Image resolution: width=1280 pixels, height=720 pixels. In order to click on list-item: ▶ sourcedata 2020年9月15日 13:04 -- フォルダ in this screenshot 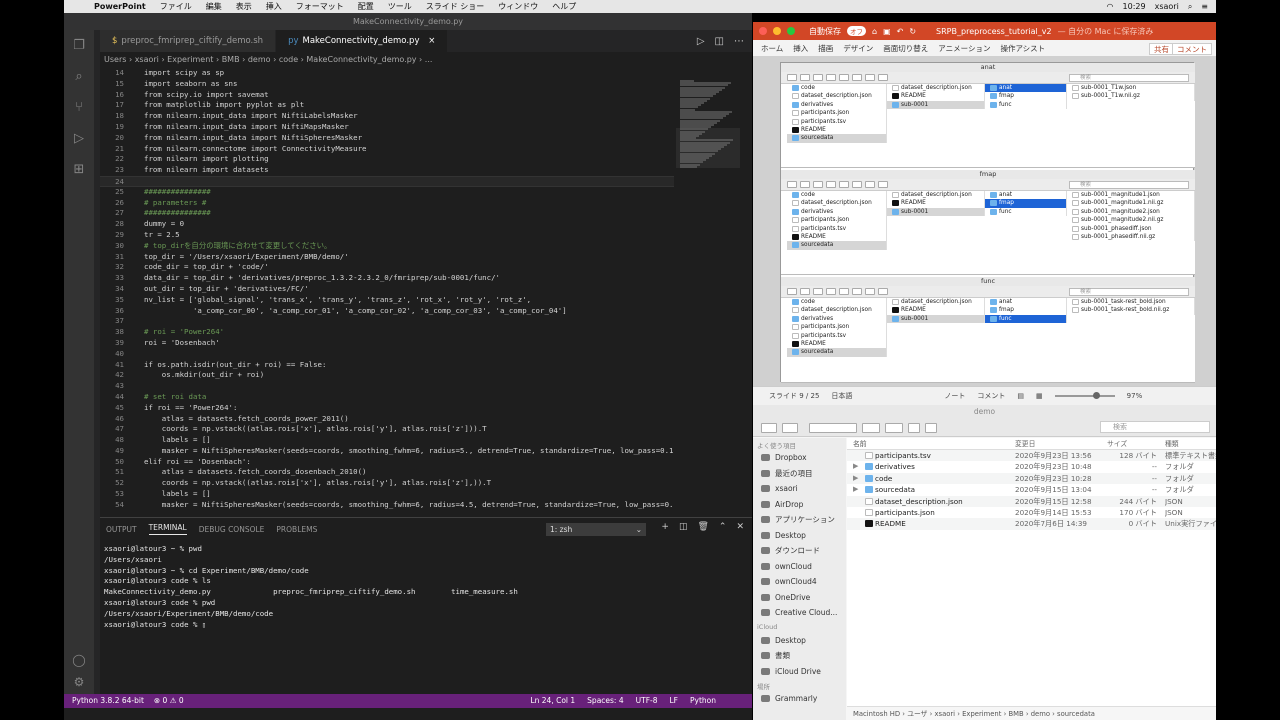, I will do `click(1031, 489)`.